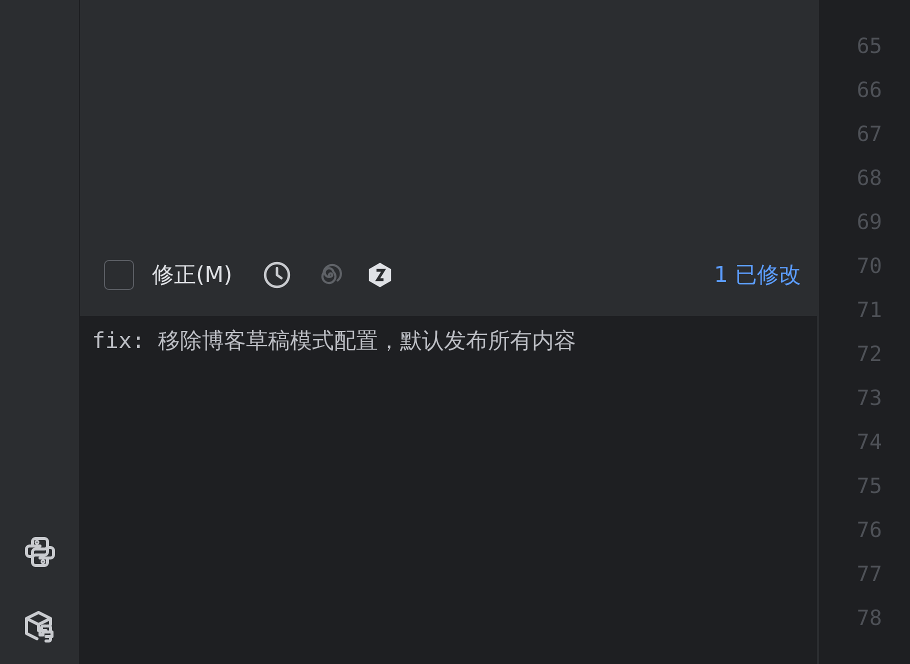 The height and width of the screenshot is (664, 910). What do you see at coordinates (192, 275) in the screenshot?
I see `amend-label: 修正(M)` at bounding box center [192, 275].